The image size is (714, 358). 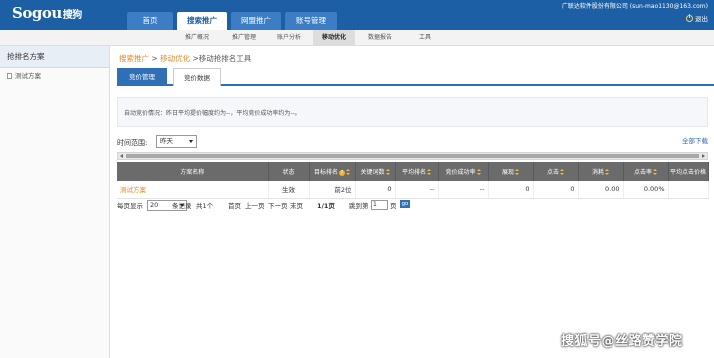 What do you see at coordinates (695, 140) in the screenshot?
I see `download-all-link: 全部下载` at bounding box center [695, 140].